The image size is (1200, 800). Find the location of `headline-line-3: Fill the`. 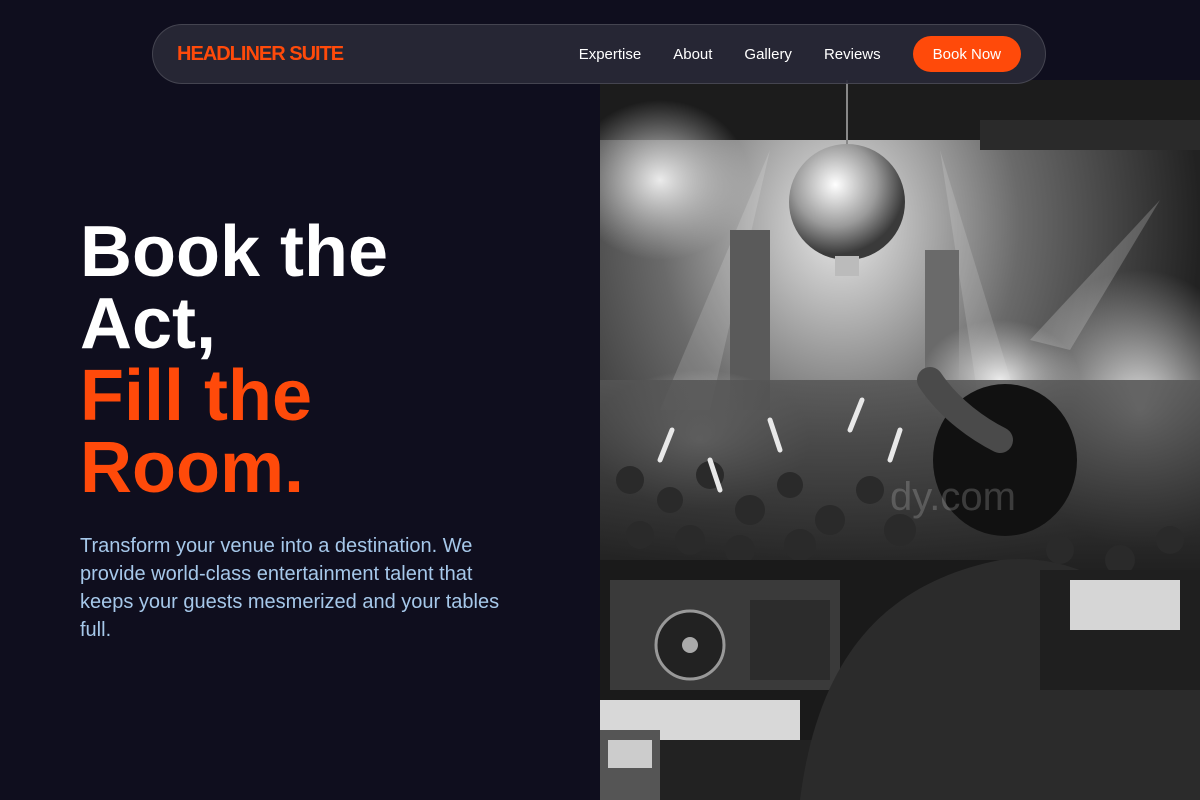

headline-line-3: Fill the is located at coordinates (196, 396).